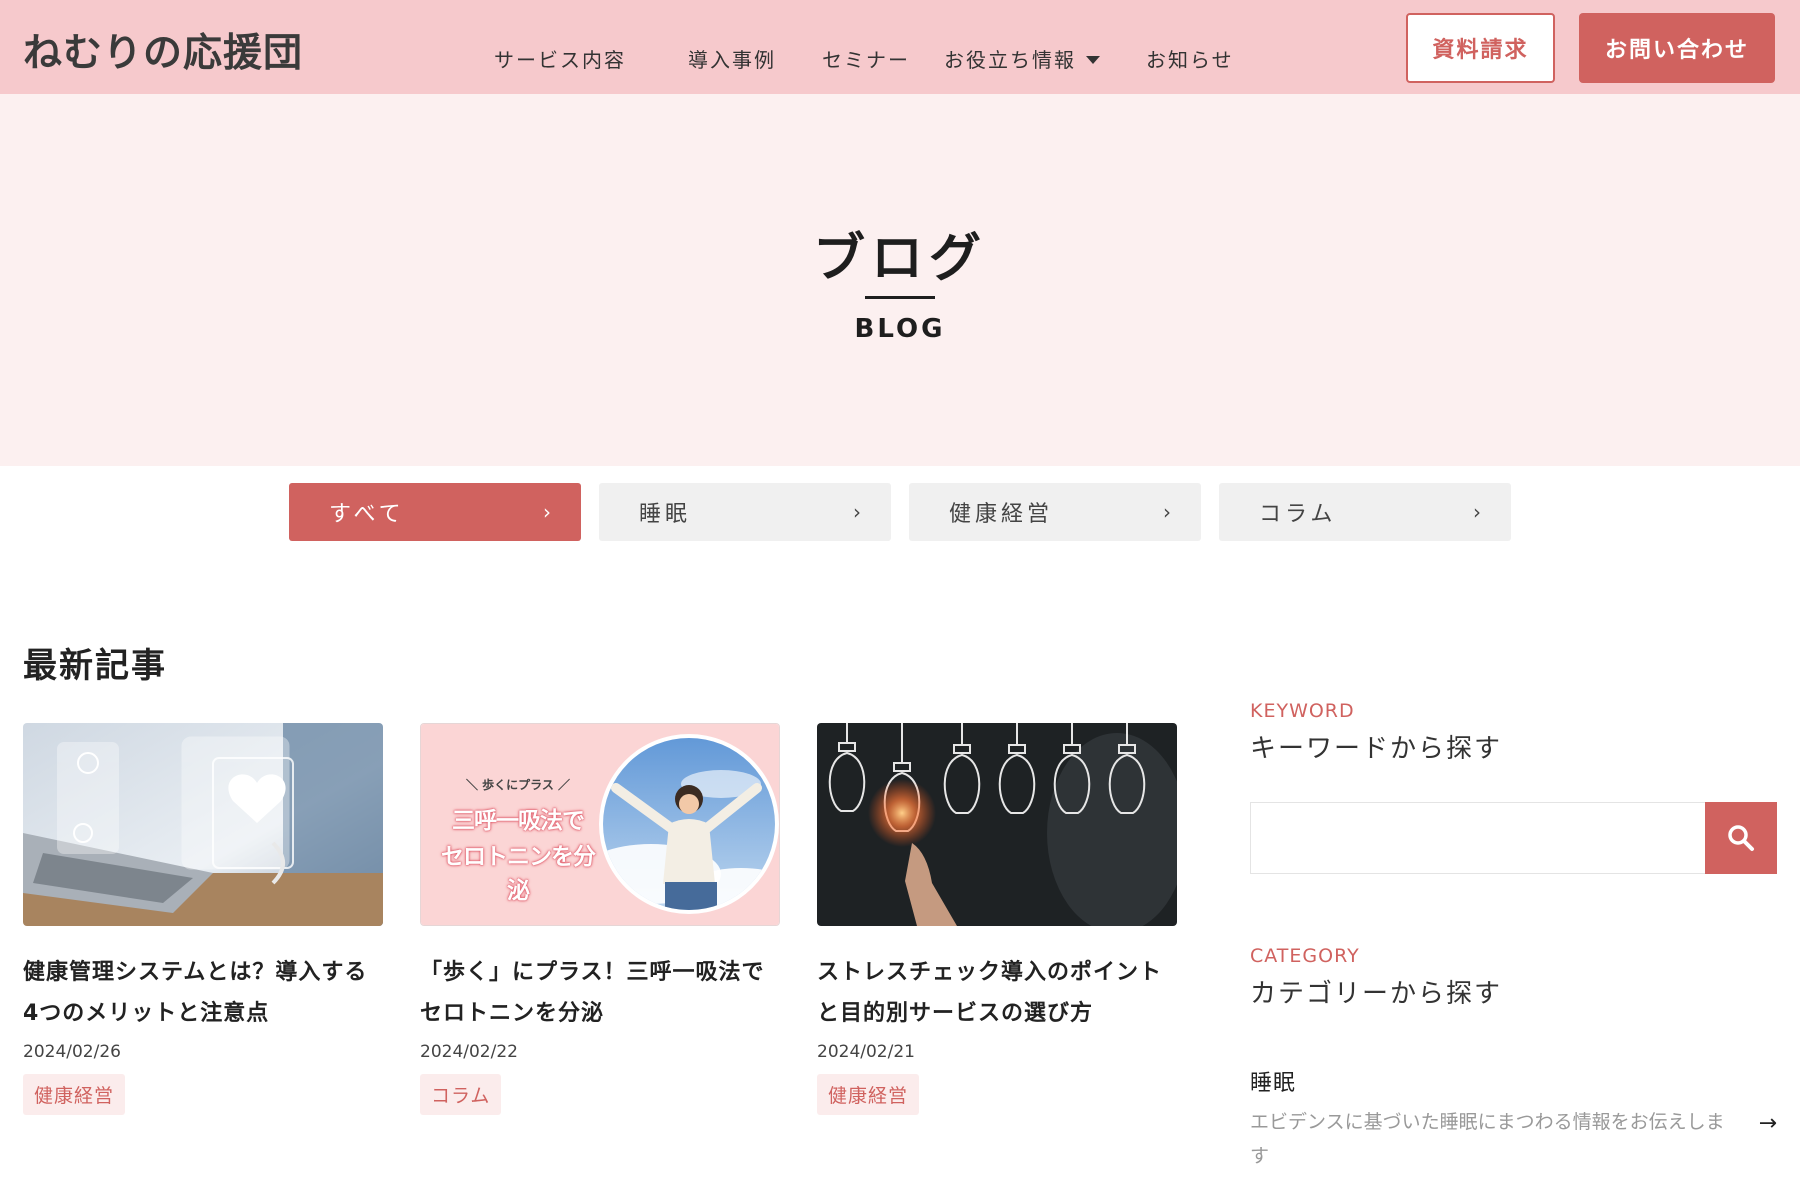 Image resolution: width=1800 pixels, height=1200 pixels. I want to click on keyword-search, so click(1513, 838).